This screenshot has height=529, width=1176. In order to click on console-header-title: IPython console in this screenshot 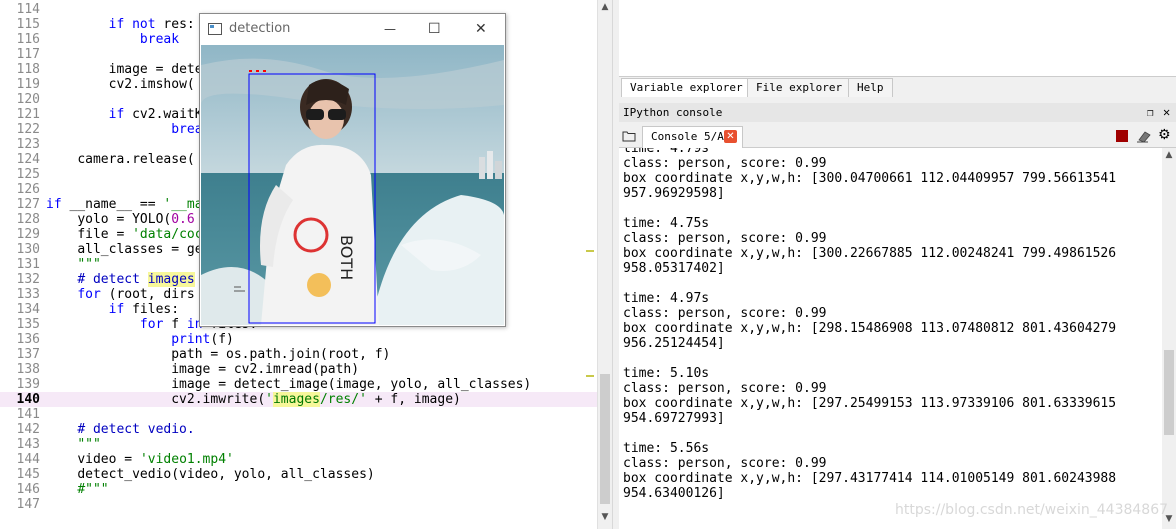, I will do `click(673, 112)`.